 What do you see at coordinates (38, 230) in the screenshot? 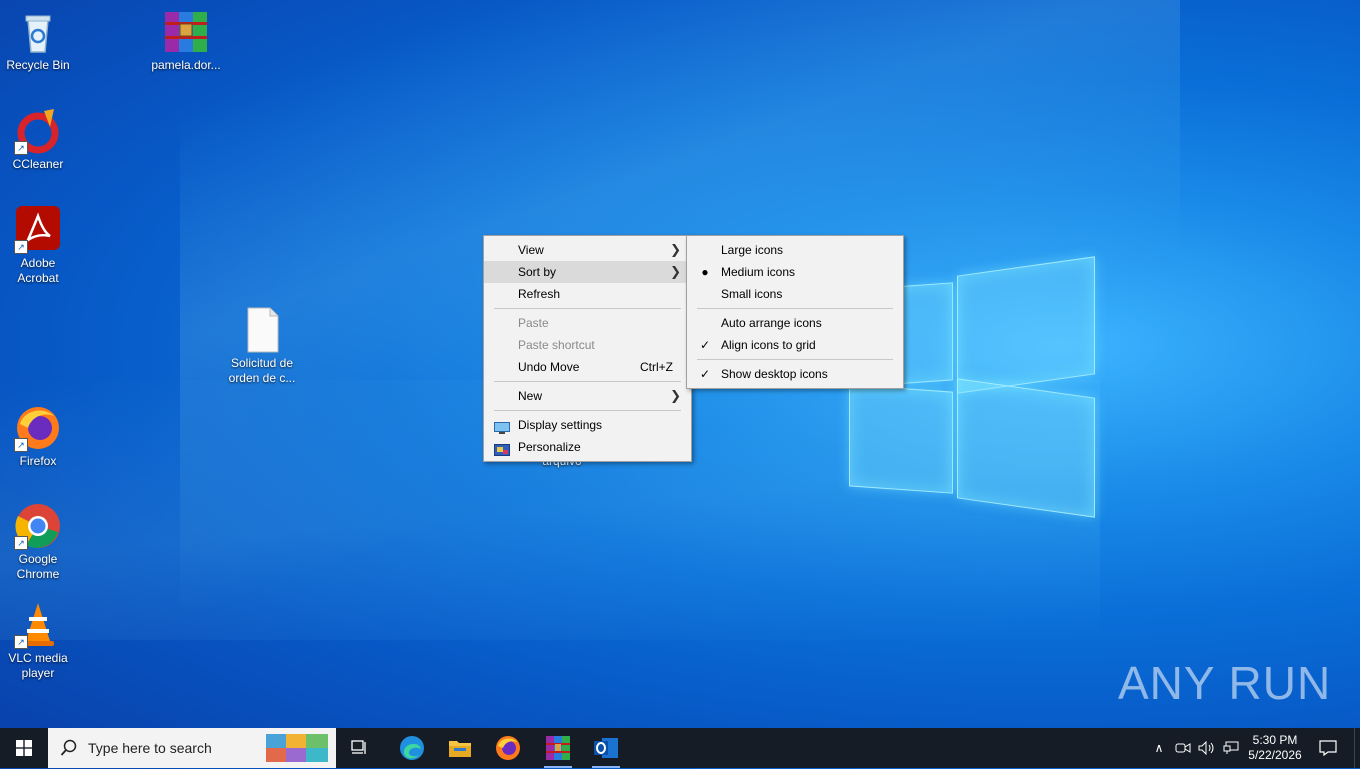
I see `adobe-acrobat-icon: ↗` at bounding box center [38, 230].